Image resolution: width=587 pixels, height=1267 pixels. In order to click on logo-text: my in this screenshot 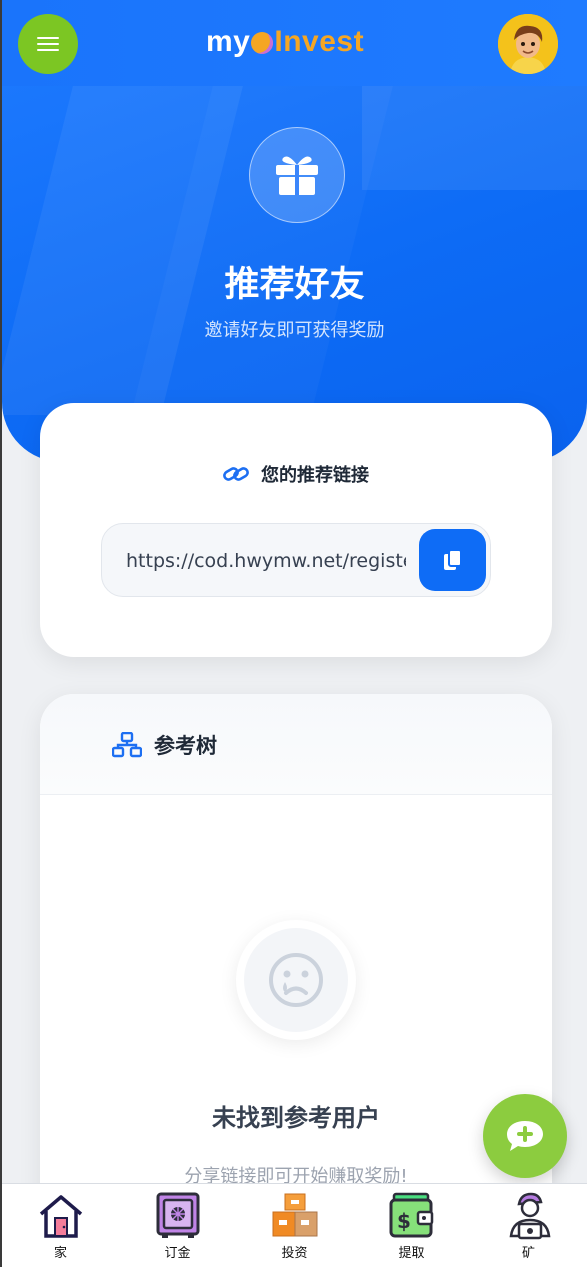, I will do `click(228, 41)`.